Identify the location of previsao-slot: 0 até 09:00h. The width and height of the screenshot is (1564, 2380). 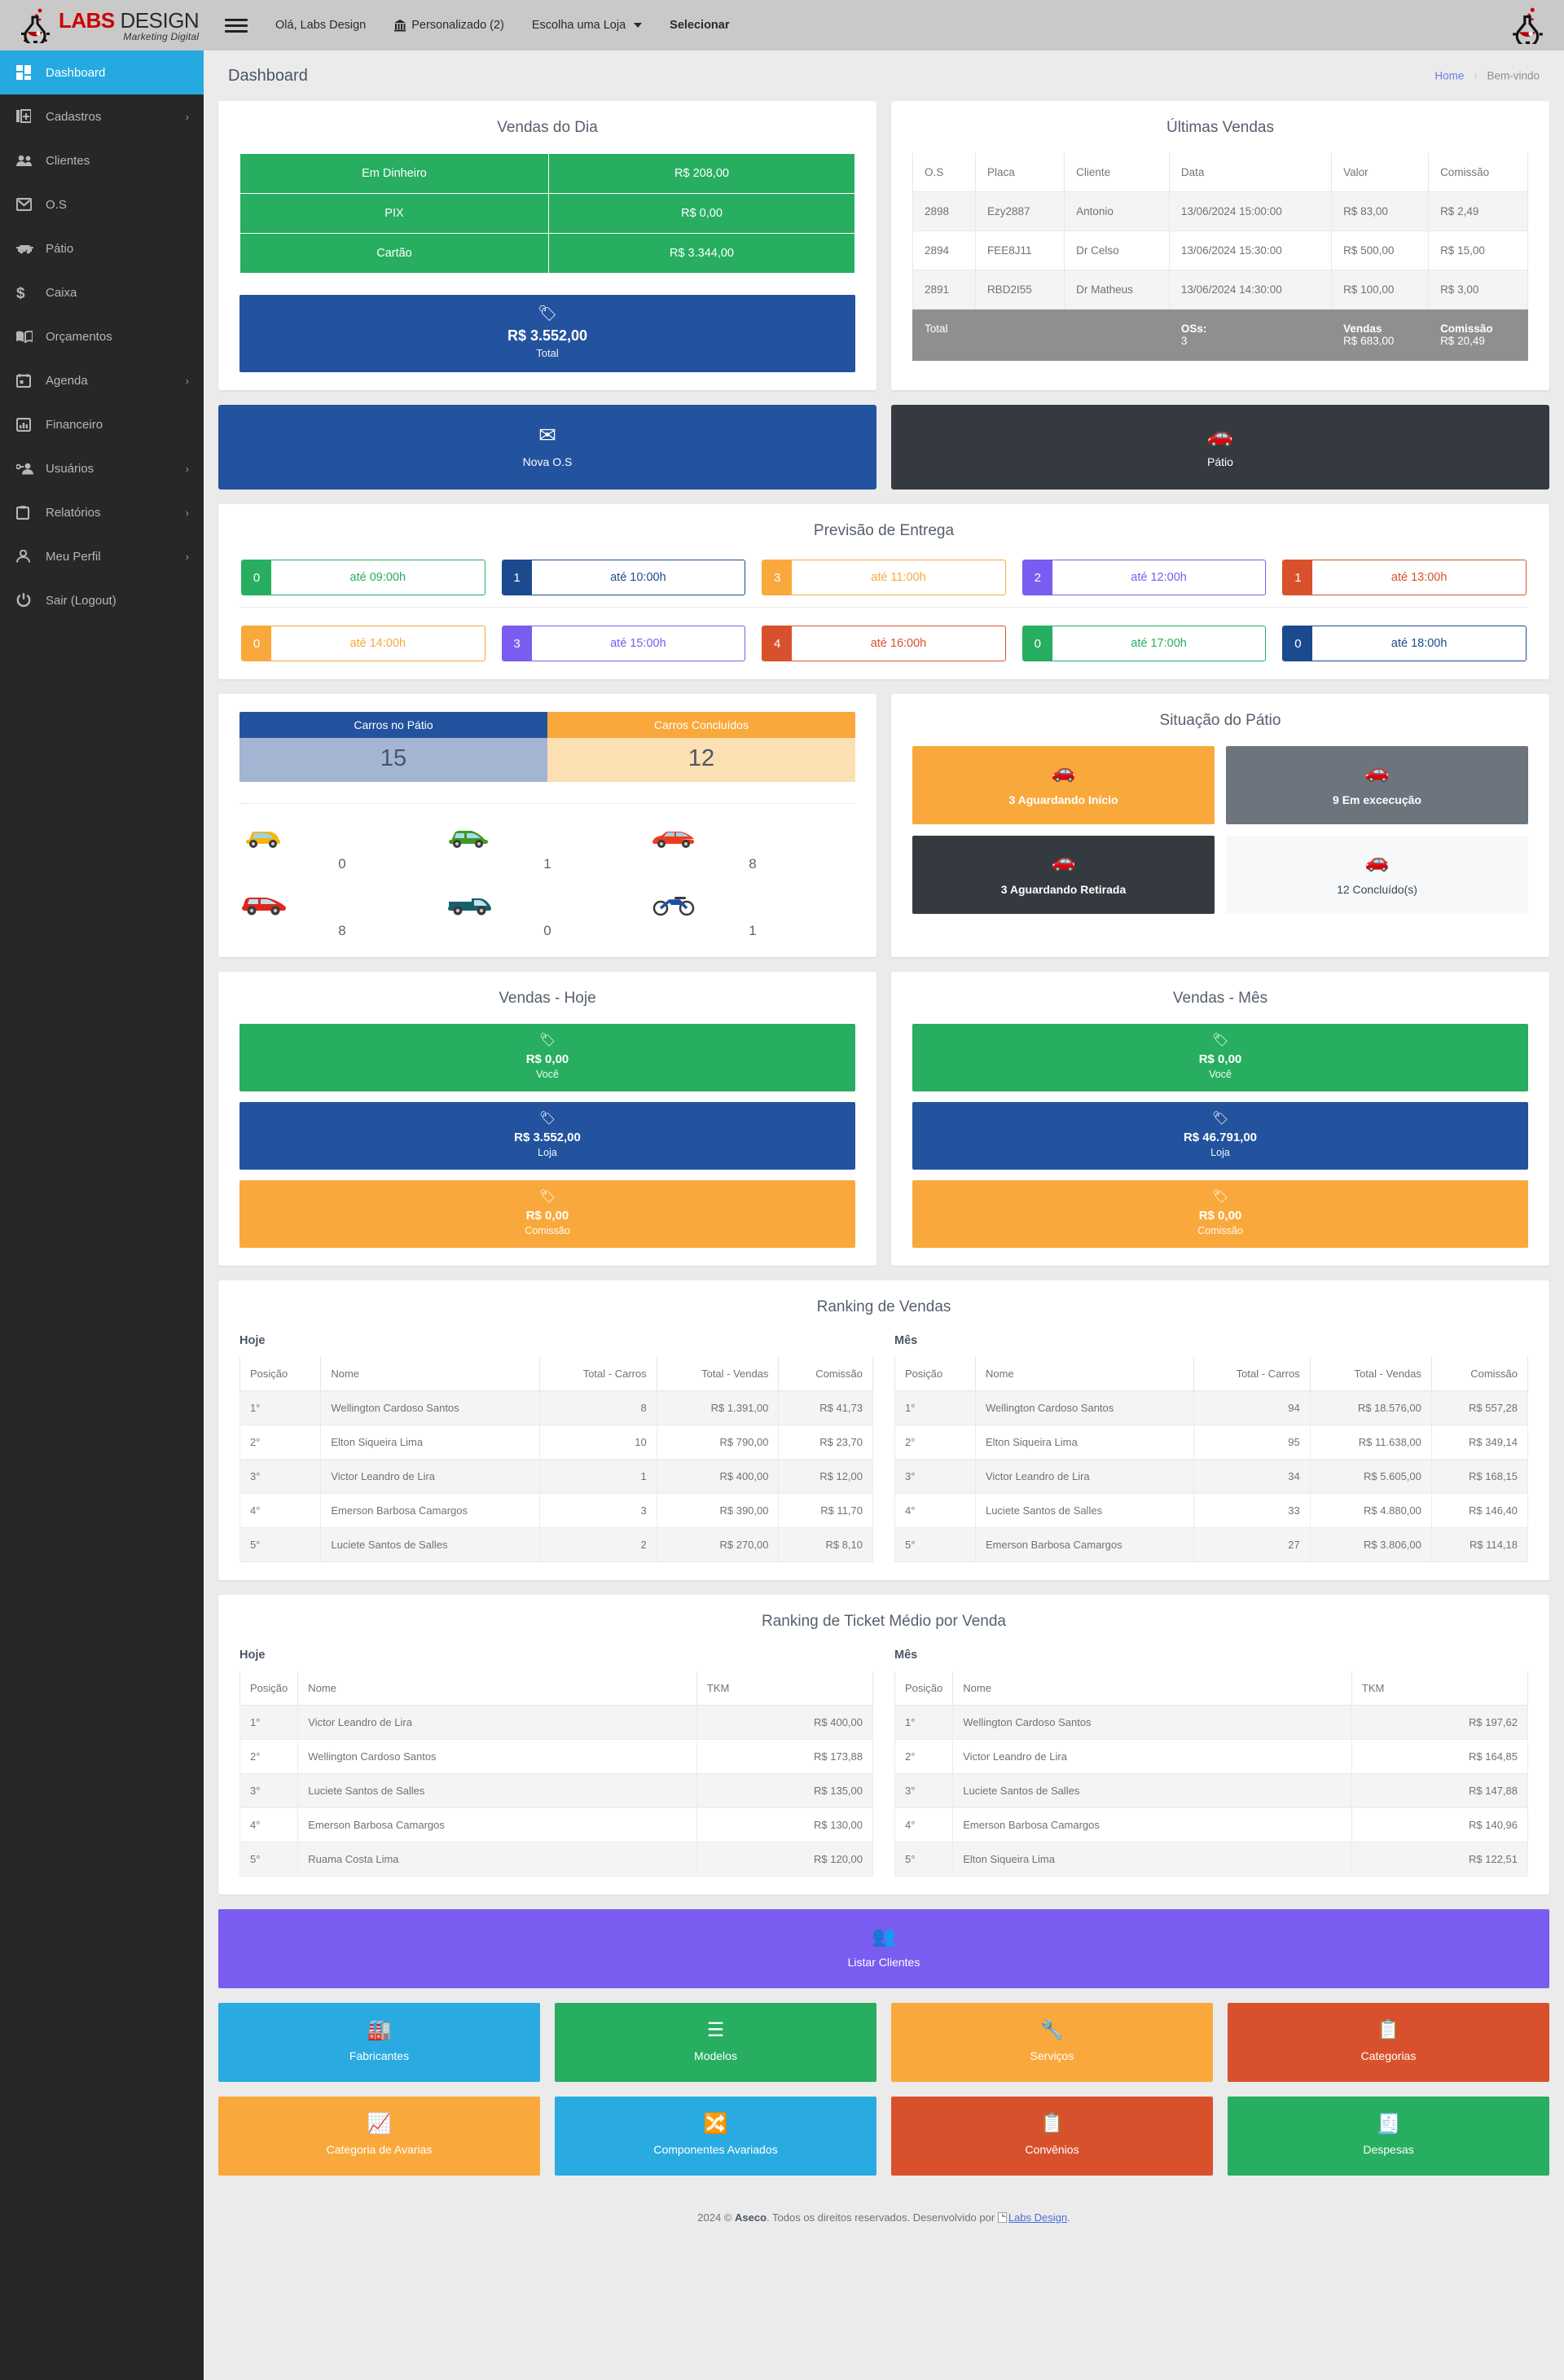
(363, 578).